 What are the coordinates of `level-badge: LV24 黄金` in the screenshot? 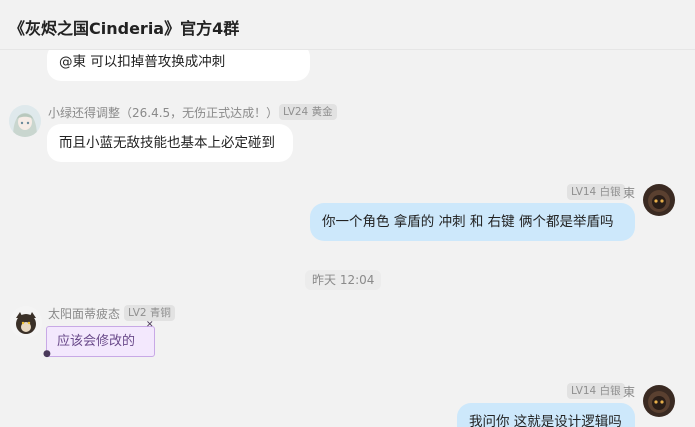 It's located at (308, 112).